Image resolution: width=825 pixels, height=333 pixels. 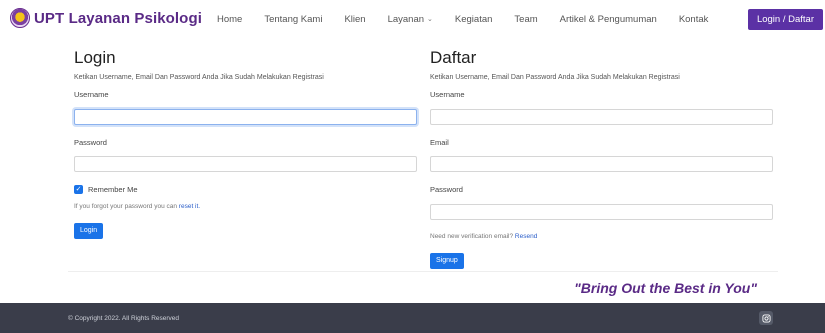 I want to click on remember-me-row: ✓ Remember Me, so click(x=245, y=189).